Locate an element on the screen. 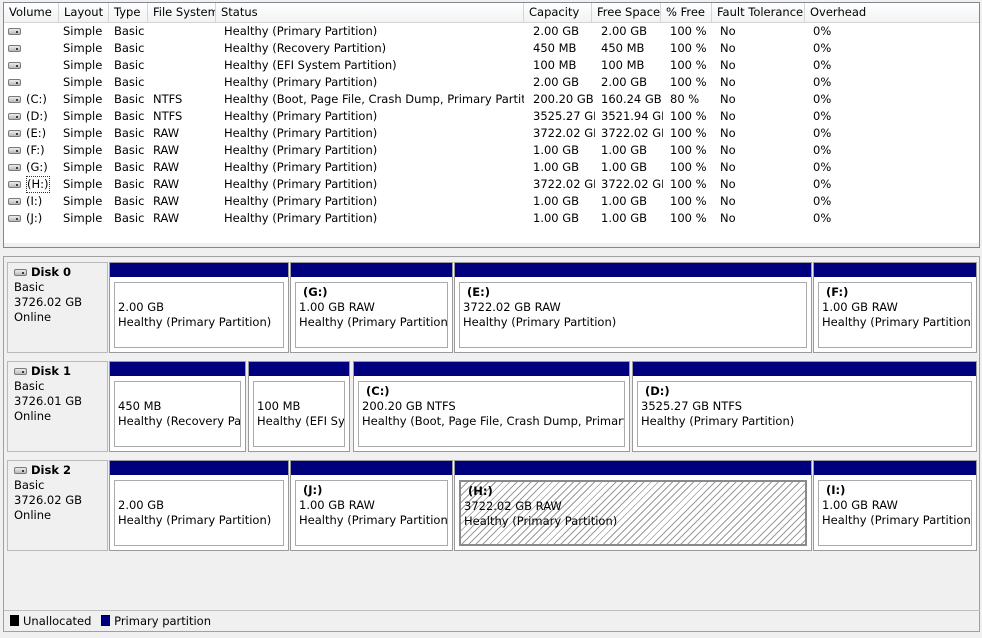  partition-status: Healthy (EFI Syste is located at coordinates (301, 421).